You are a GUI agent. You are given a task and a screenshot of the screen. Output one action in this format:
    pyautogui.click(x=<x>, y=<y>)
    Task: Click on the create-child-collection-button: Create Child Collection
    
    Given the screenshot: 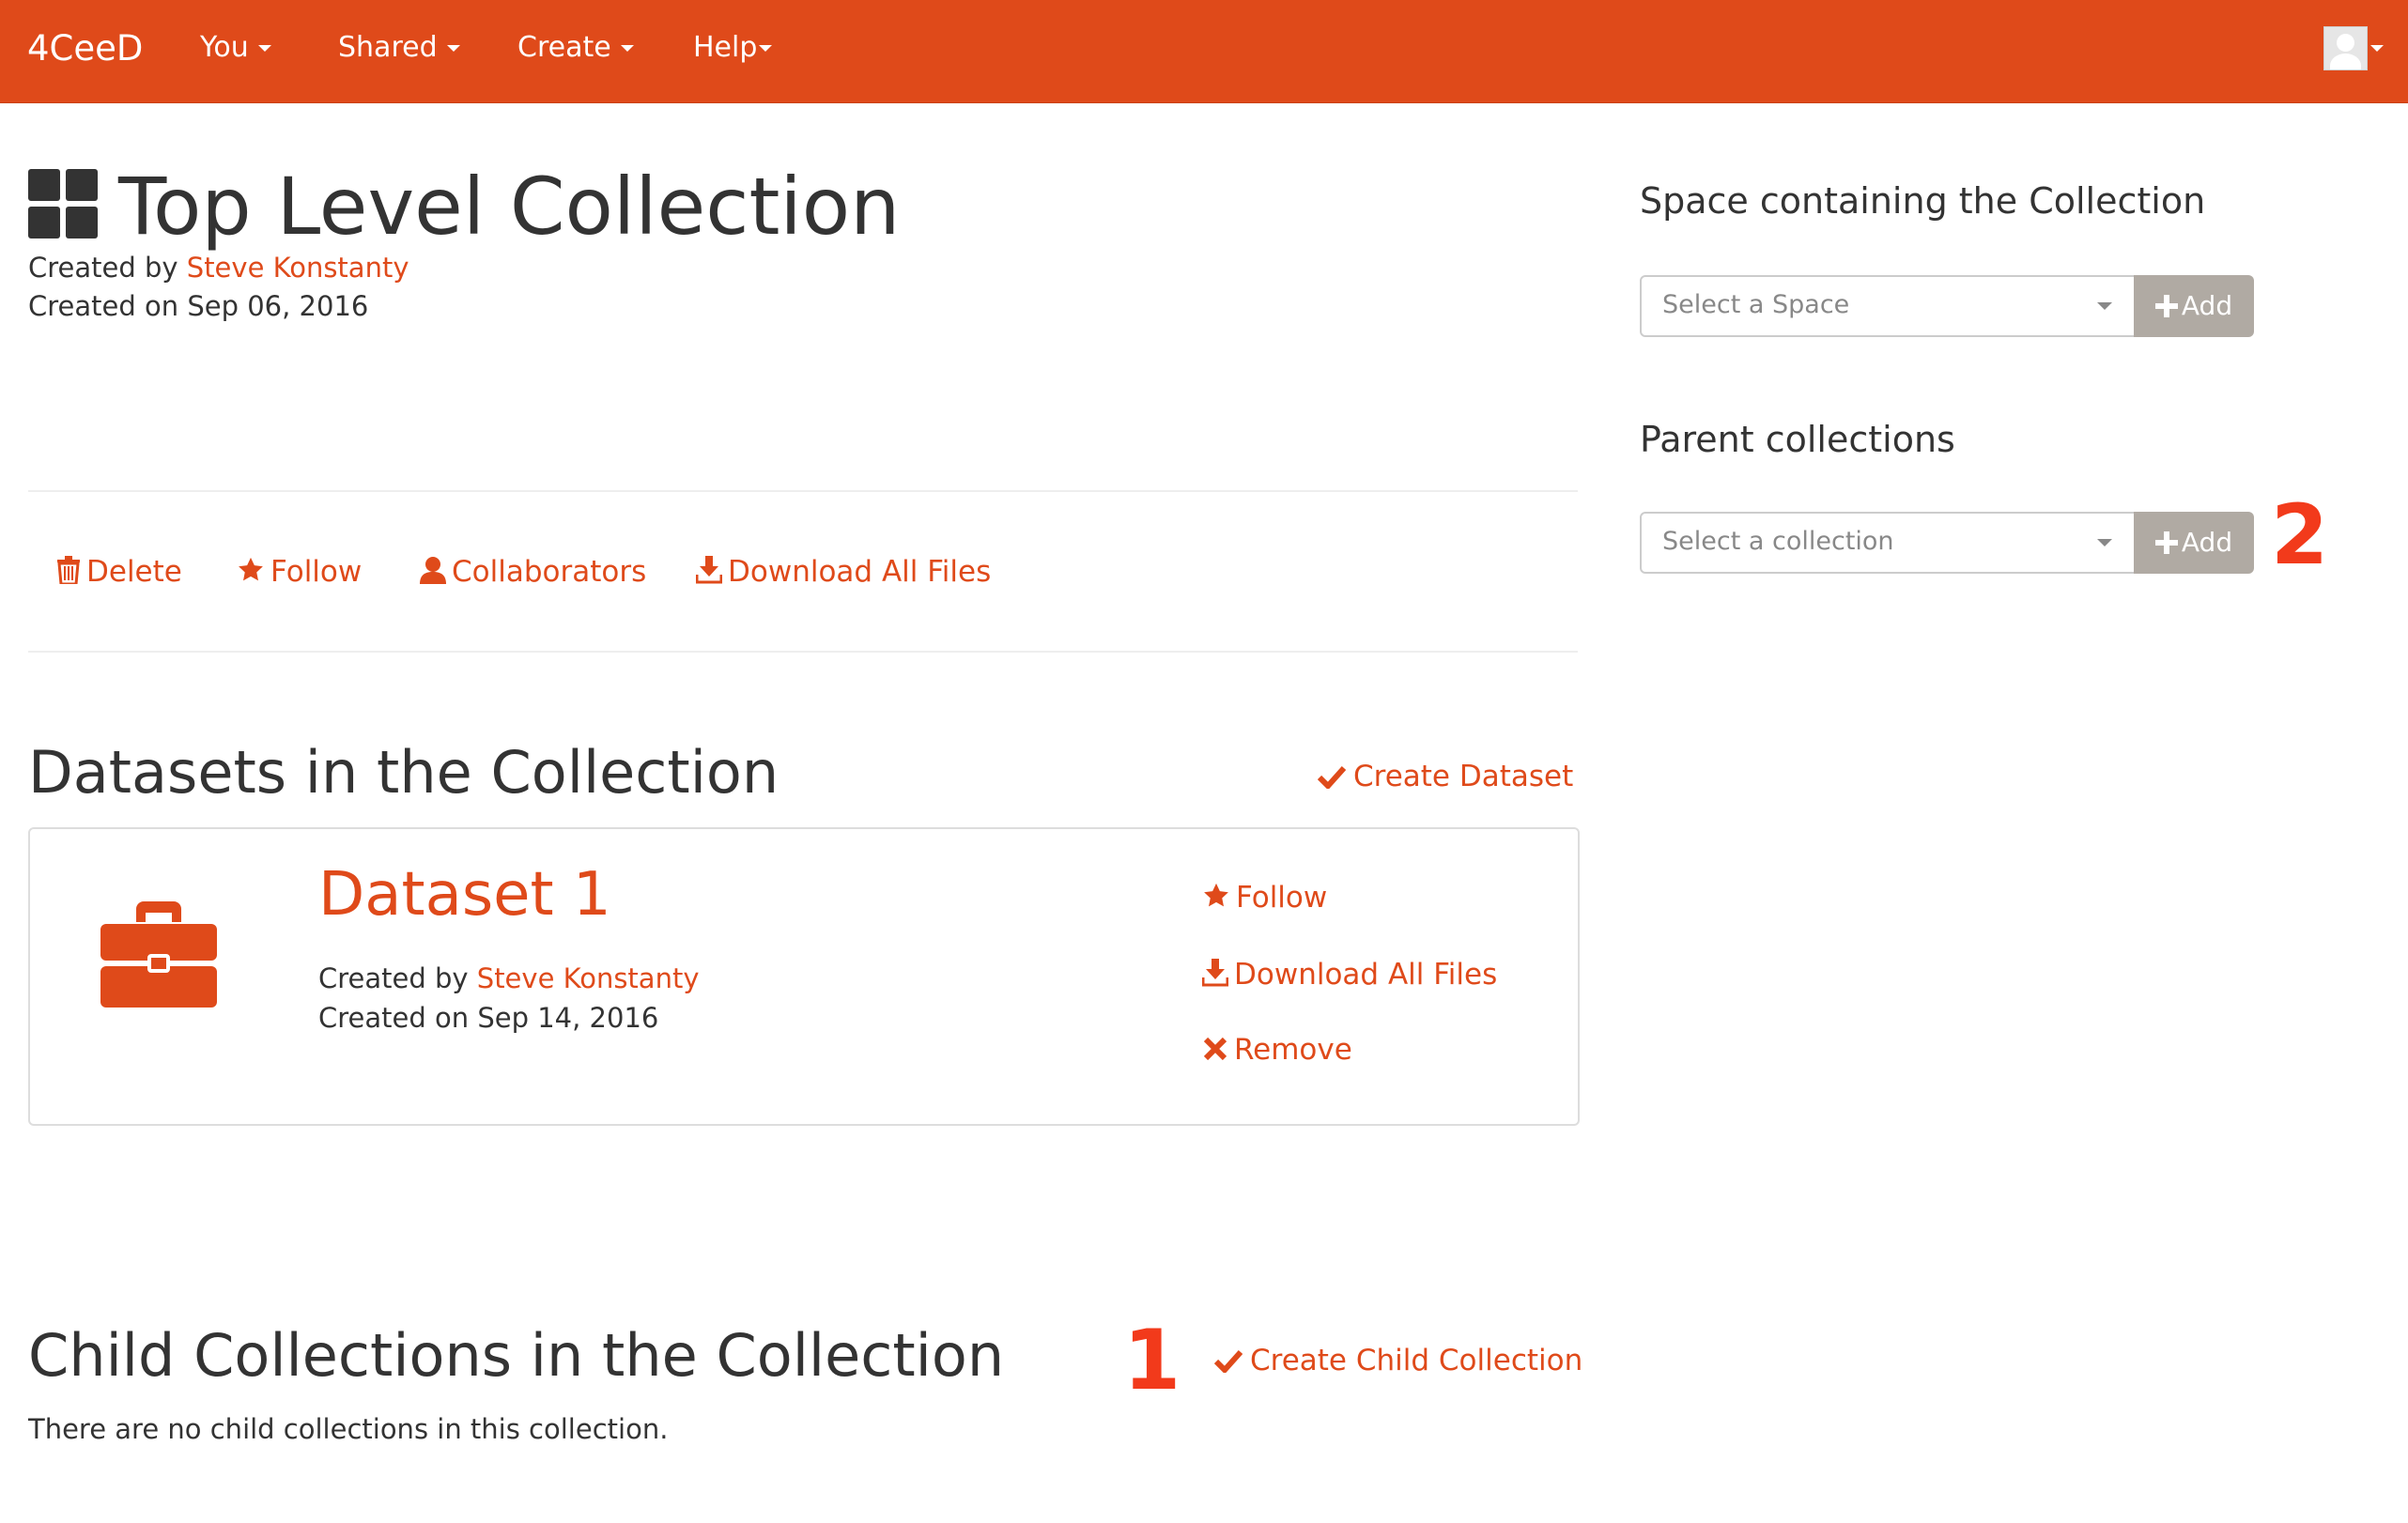 What is the action you would take?
    pyautogui.click(x=1398, y=1360)
    